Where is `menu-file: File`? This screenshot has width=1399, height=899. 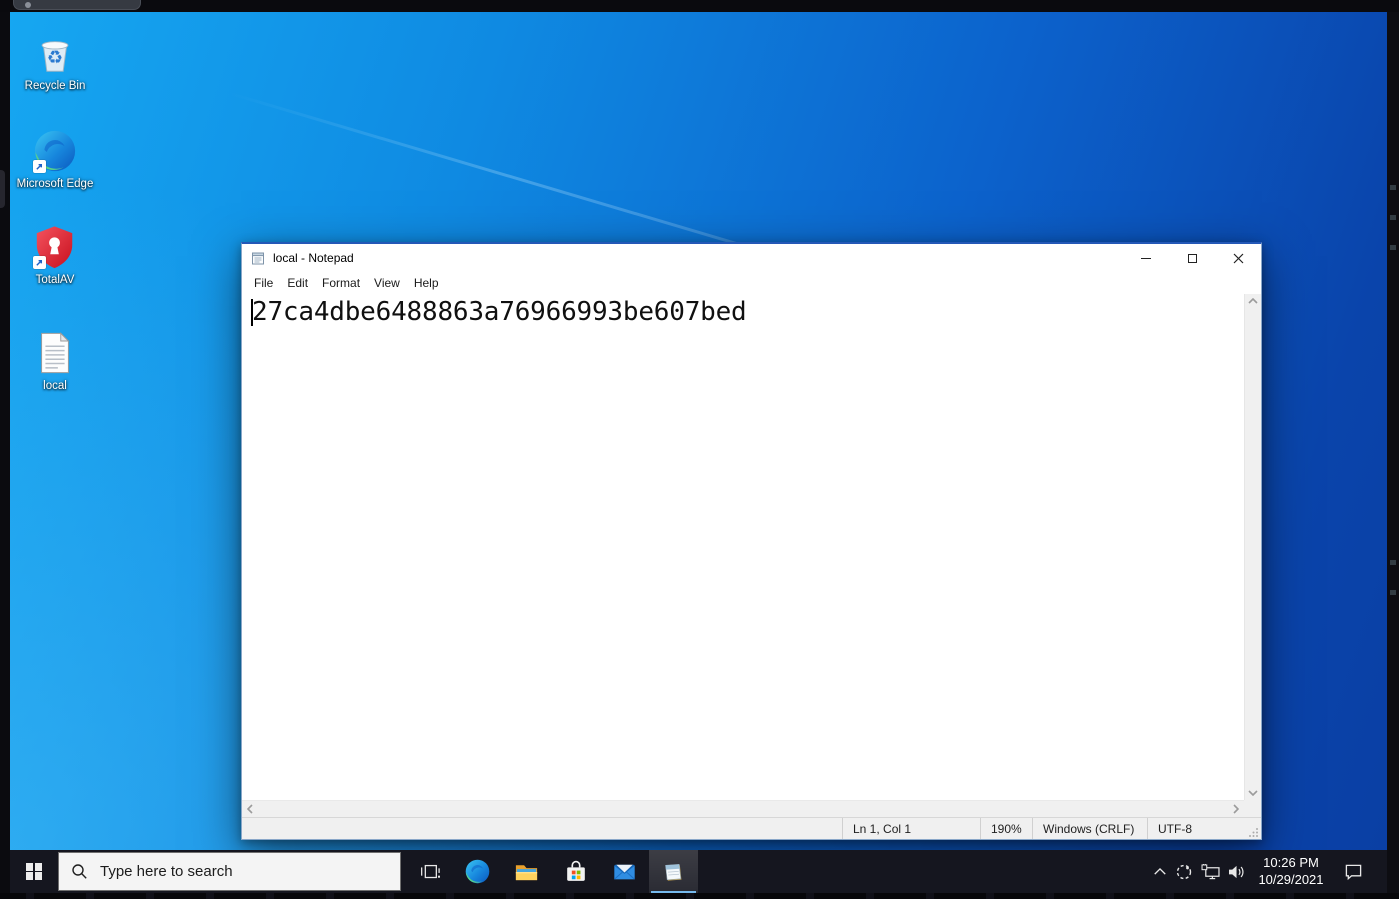 menu-file: File is located at coordinates (263, 283).